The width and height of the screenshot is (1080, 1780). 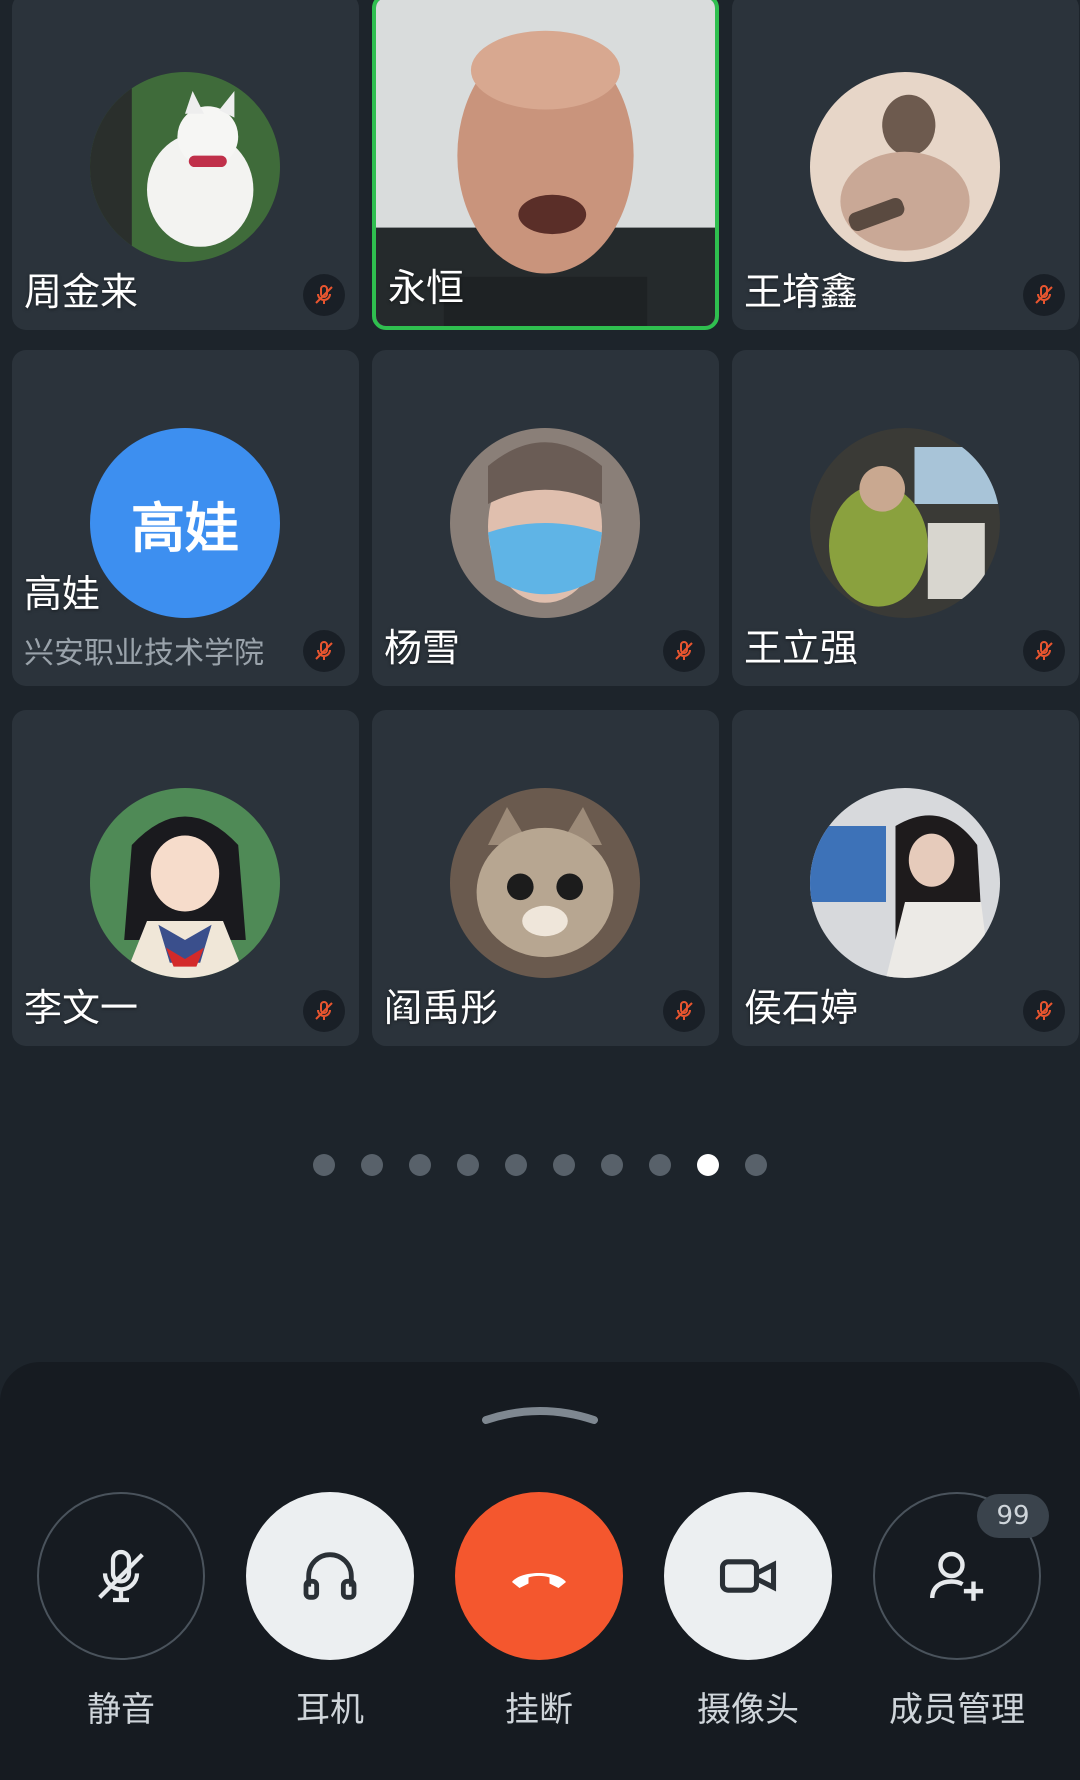 I want to click on cat-avatar, so click(x=185, y=167).